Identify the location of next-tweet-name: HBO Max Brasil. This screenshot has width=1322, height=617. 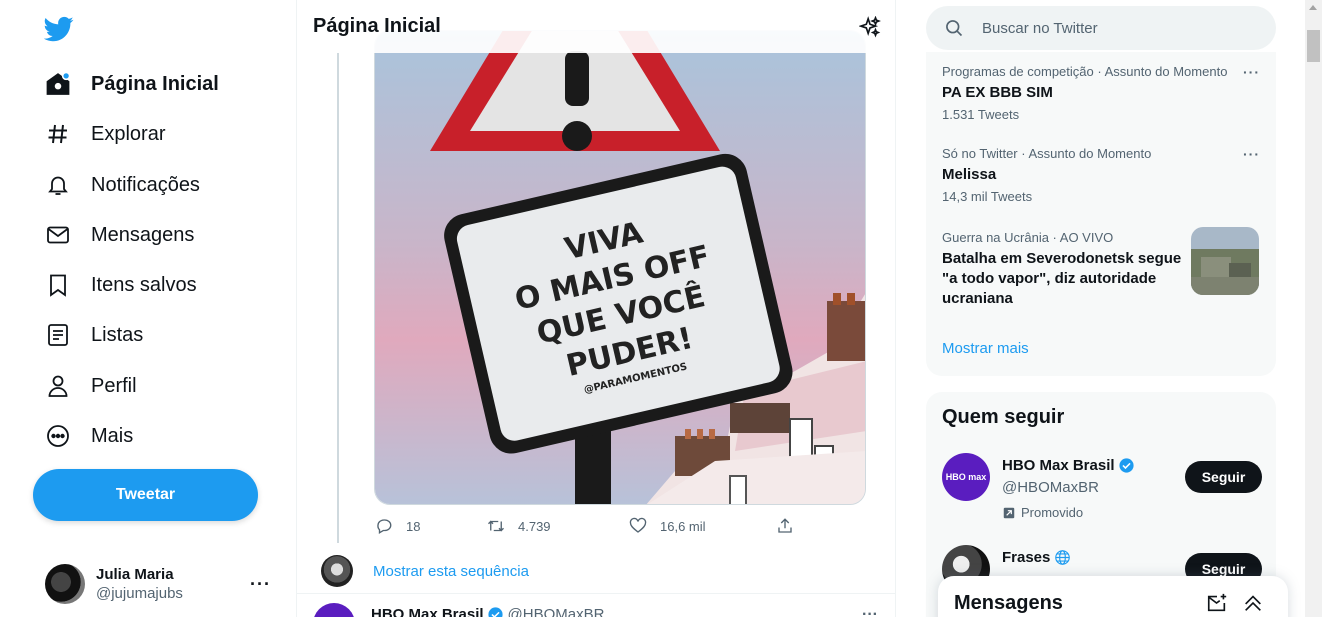
(427, 611).